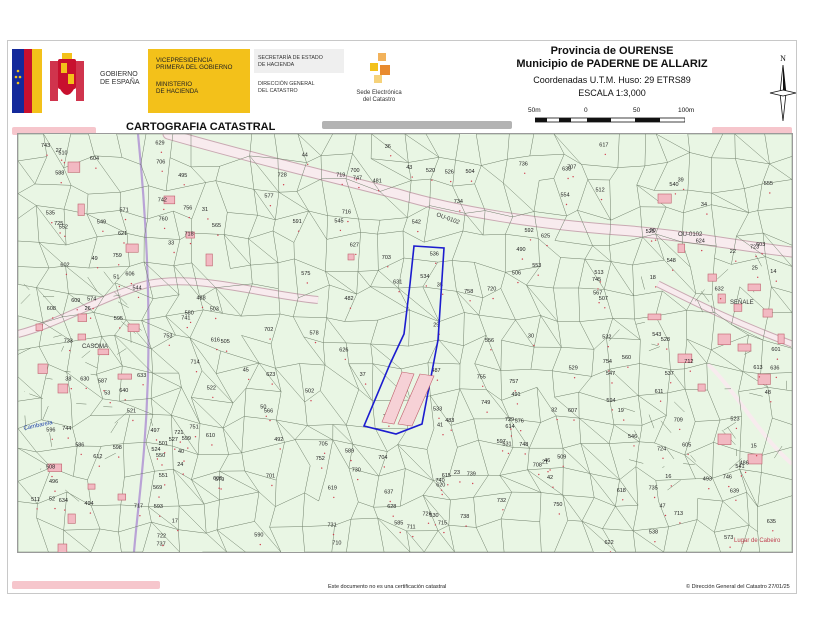 Image resolution: width=840 pixels, height=630 pixels. What do you see at coordinates (416, 223) in the screenshot?
I see `parcel-number-label: 542` at bounding box center [416, 223].